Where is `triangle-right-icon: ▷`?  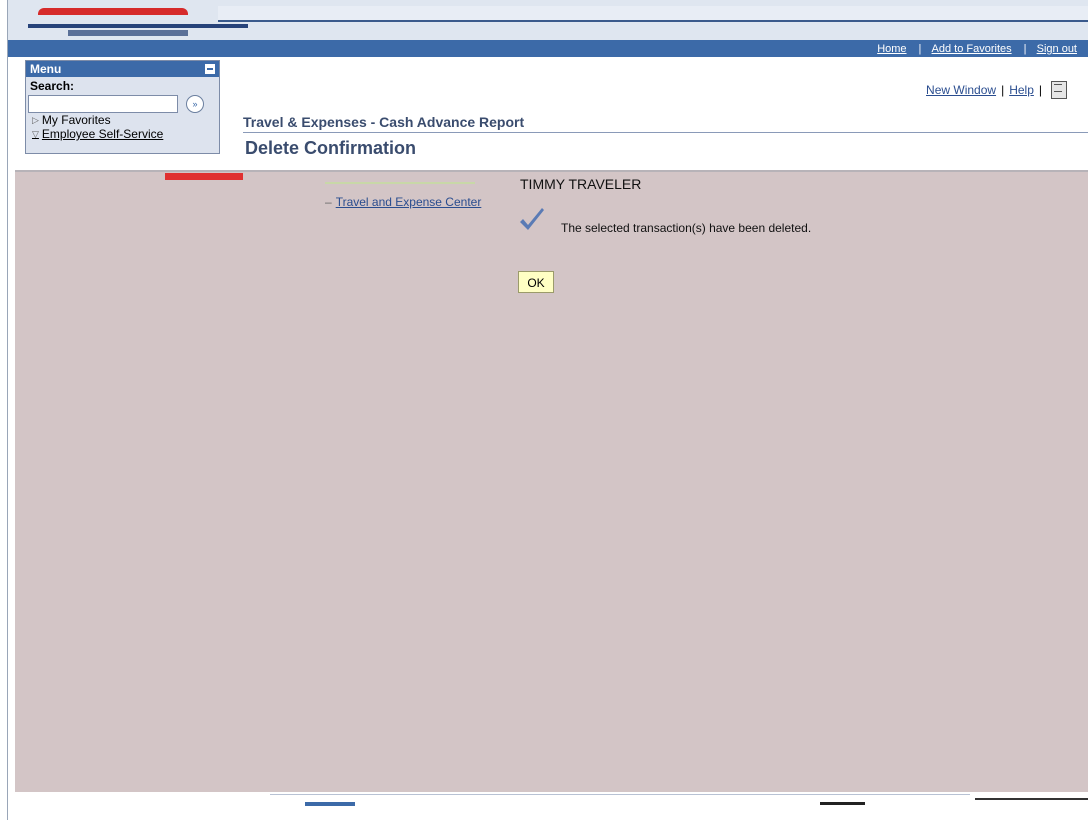
triangle-right-icon: ▷ is located at coordinates (35, 120).